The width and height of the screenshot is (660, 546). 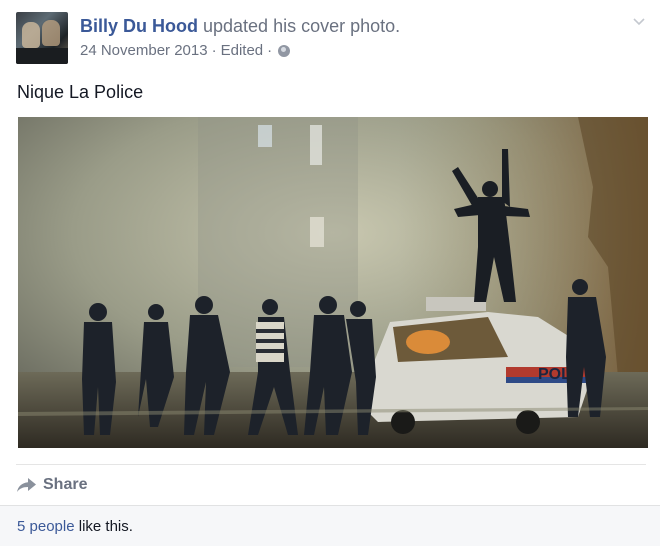 I want to click on avatar, so click(x=42, y=38).